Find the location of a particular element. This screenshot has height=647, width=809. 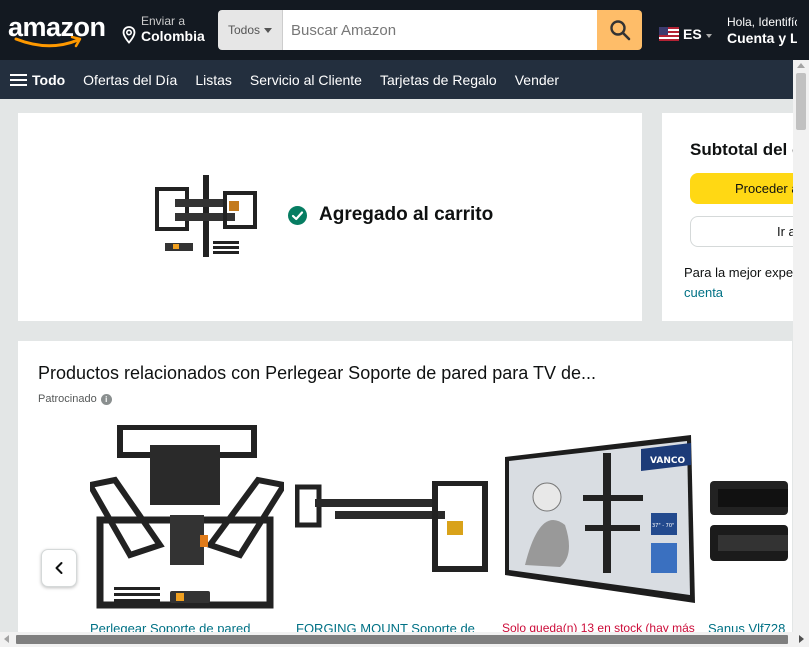

account-greeting: Hola, Identifícate is located at coordinates (762, 22).